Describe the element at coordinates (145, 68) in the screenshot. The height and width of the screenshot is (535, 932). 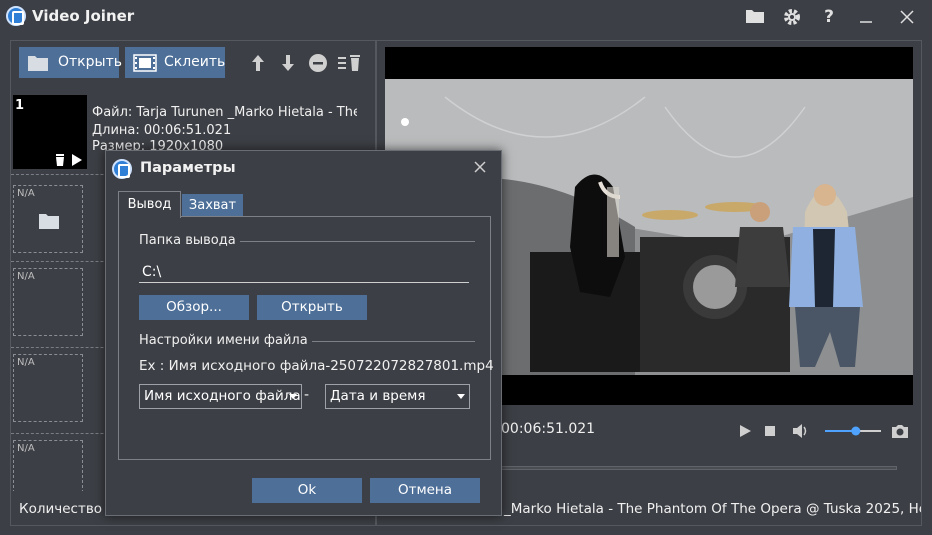
I see `film-icon` at that location.